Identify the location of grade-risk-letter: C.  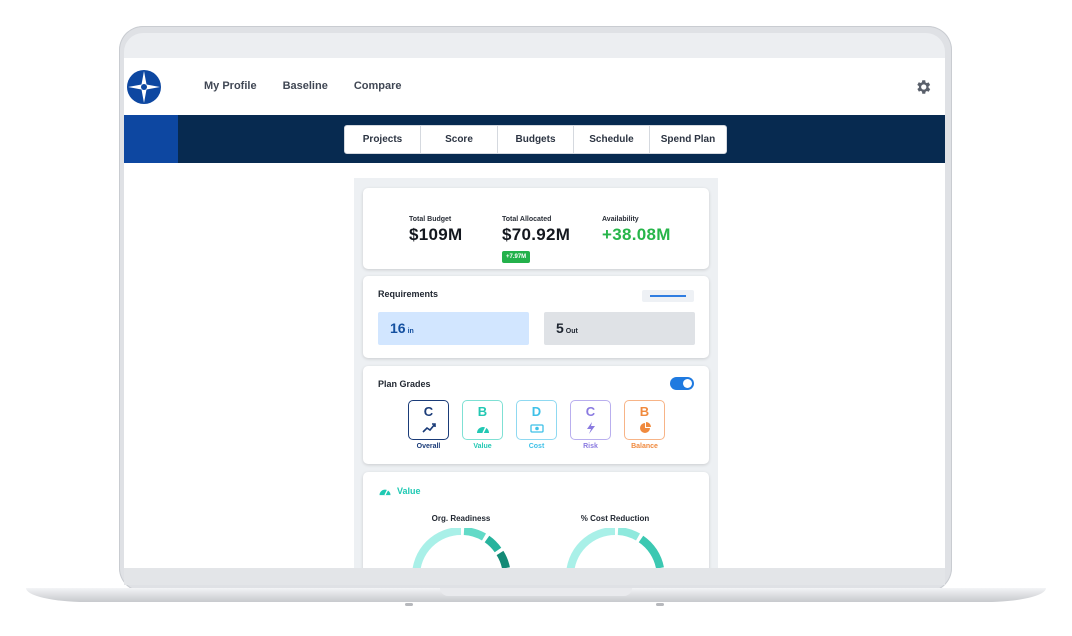
(590, 411).